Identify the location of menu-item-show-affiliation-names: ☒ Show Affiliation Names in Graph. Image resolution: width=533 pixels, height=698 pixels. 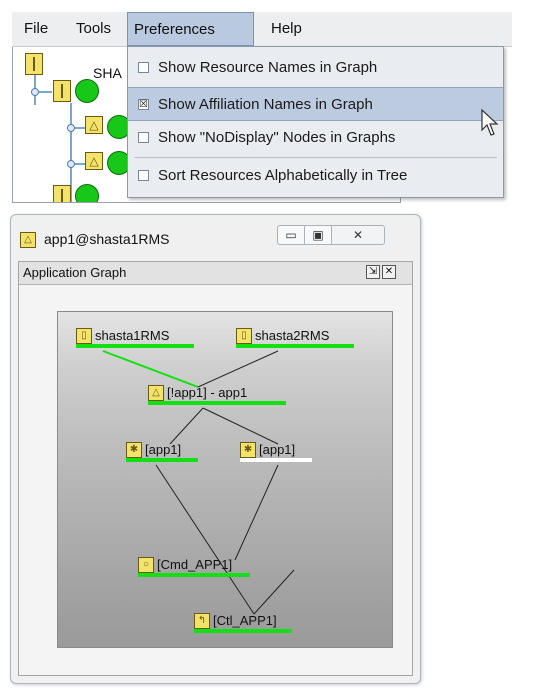
(315, 104).